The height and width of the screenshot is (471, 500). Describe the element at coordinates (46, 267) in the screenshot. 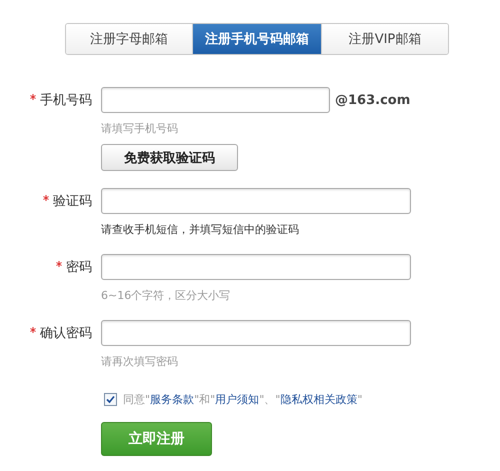

I see `field-label: 密码` at that location.